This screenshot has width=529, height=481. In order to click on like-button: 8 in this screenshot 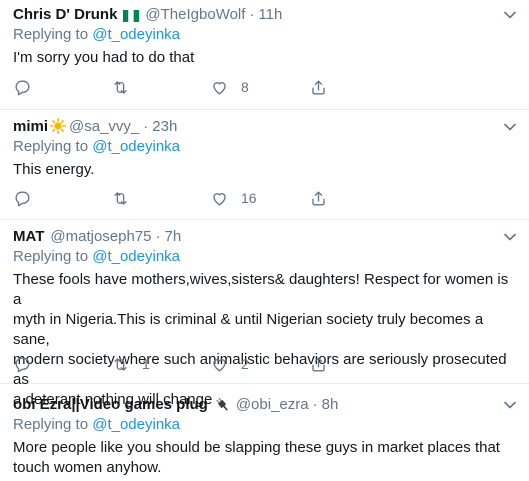, I will do `click(229, 87)`.